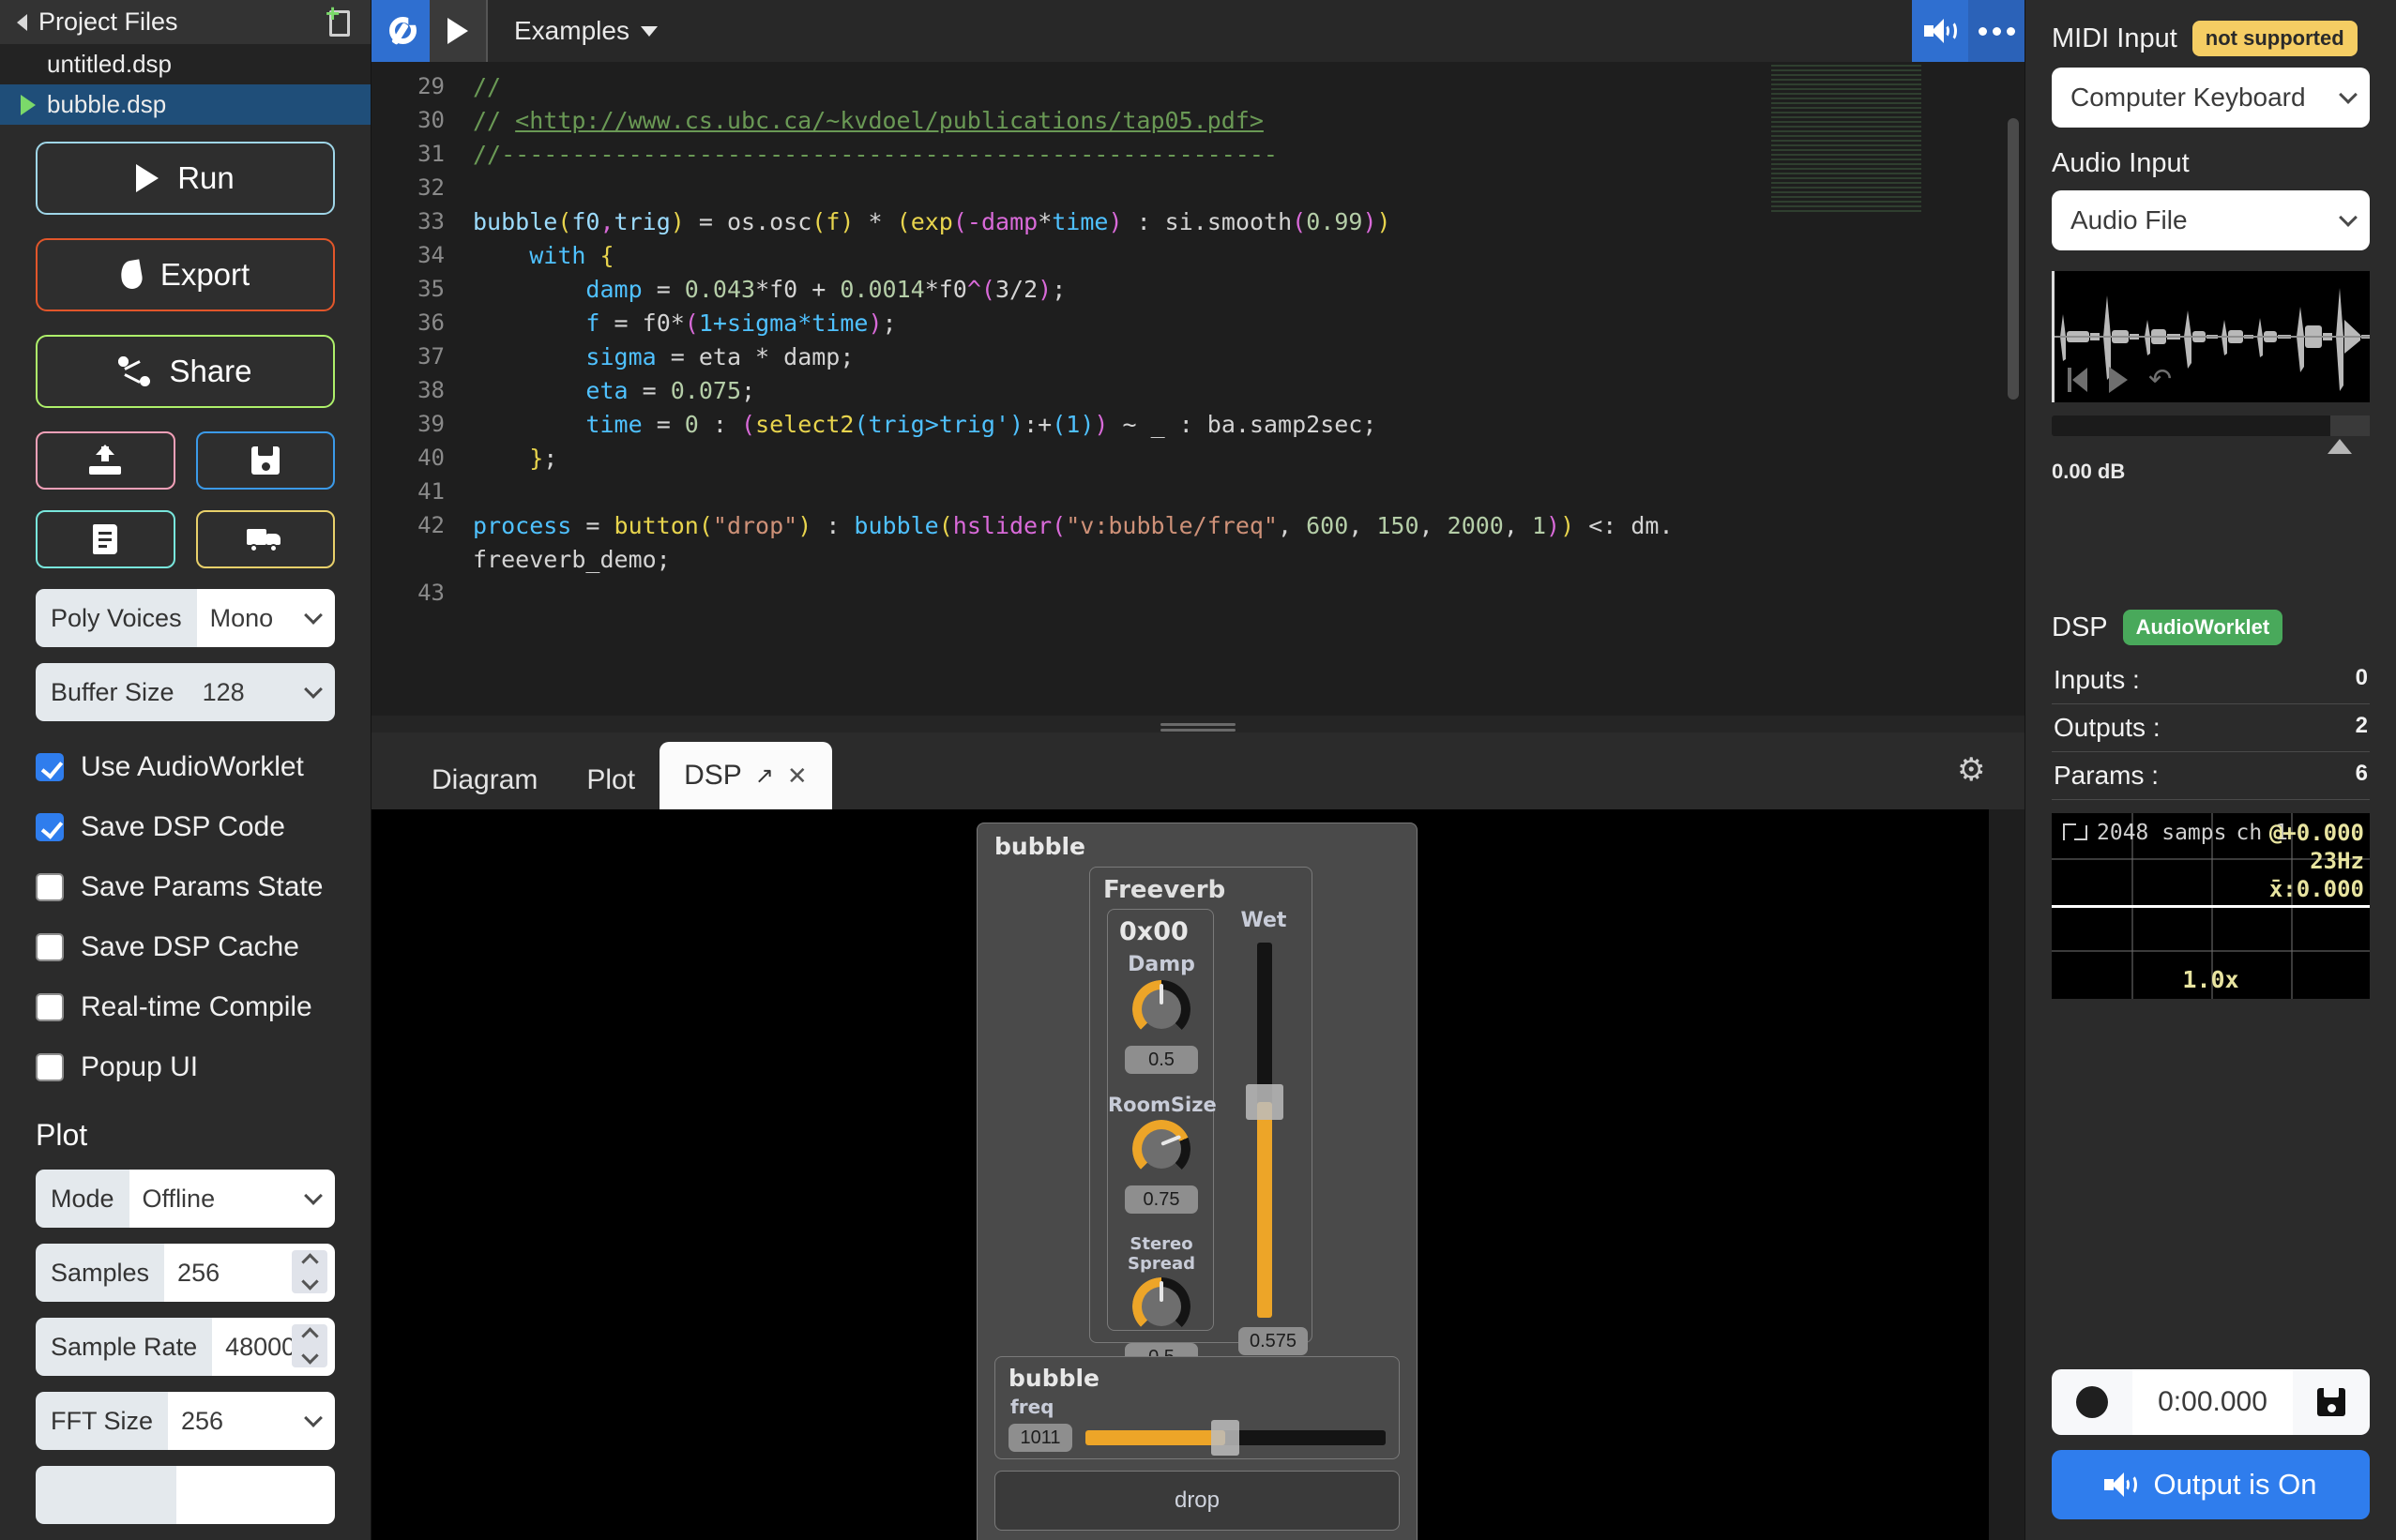 This screenshot has height=1540, width=2396. What do you see at coordinates (586, 31) in the screenshot?
I see `examples-menu: Examples` at bounding box center [586, 31].